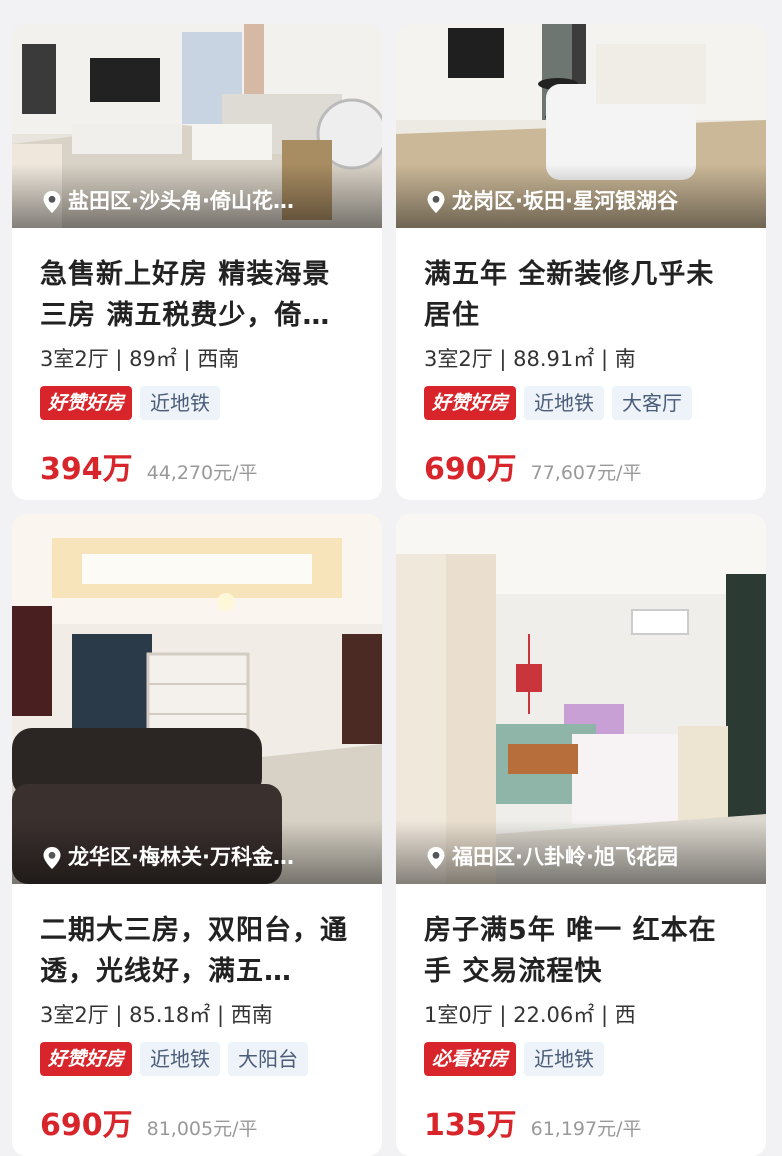 The width and height of the screenshot is (782, 1156). I want to click on listing-title: 房子满5年 唯一 红本在手 交易流程快, so click(583, 951).